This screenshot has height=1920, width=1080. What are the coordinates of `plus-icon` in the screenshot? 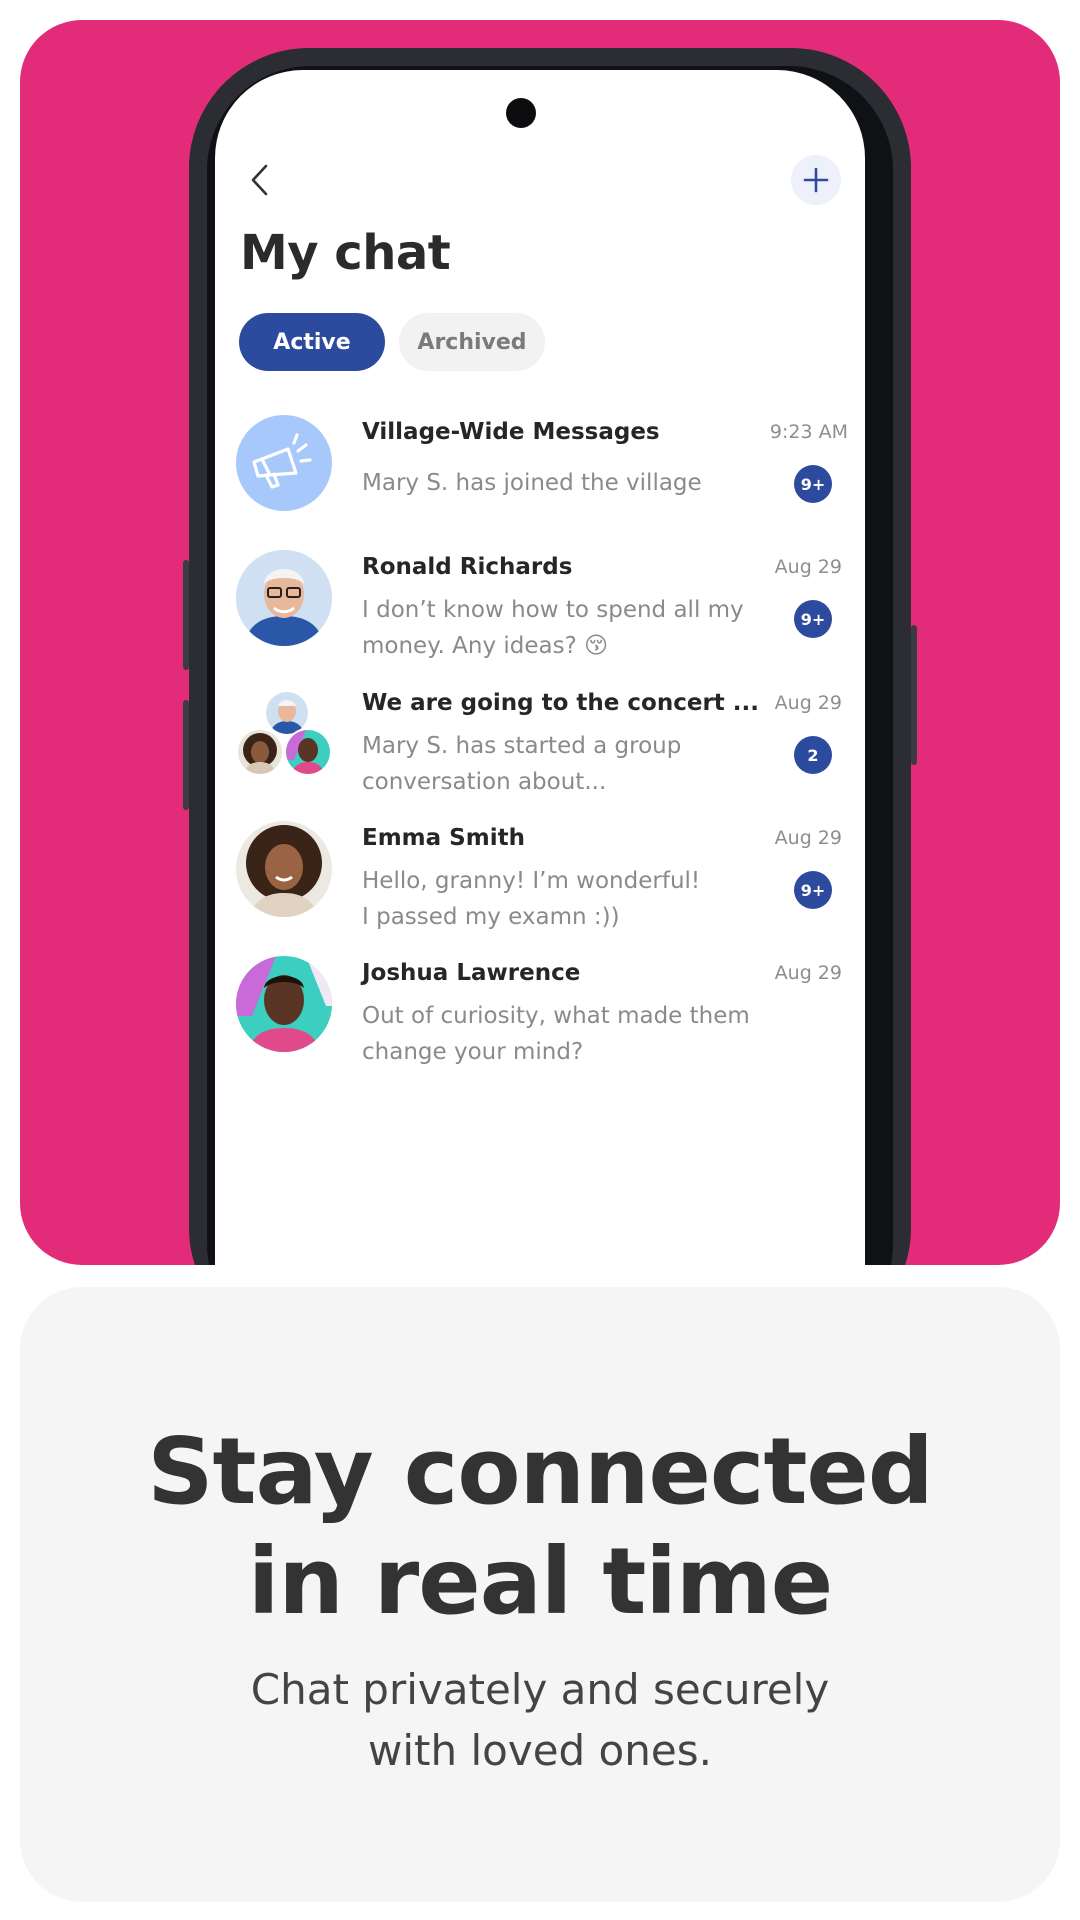 It's located at (816, 180).